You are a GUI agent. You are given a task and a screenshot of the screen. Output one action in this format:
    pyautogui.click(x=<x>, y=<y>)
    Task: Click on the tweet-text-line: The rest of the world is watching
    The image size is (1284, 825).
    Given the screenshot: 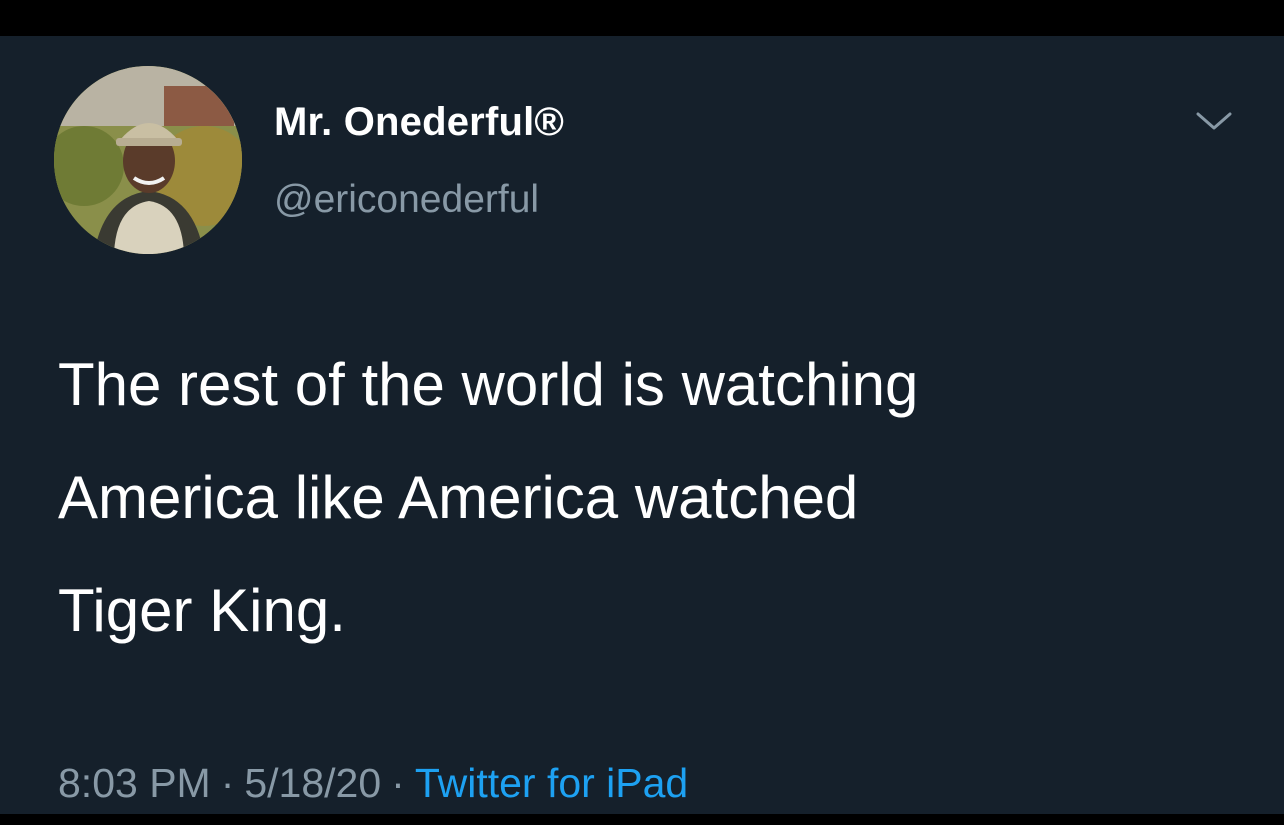 What is the action you would take?
    pyautogui.click(x=488, y=384)
    